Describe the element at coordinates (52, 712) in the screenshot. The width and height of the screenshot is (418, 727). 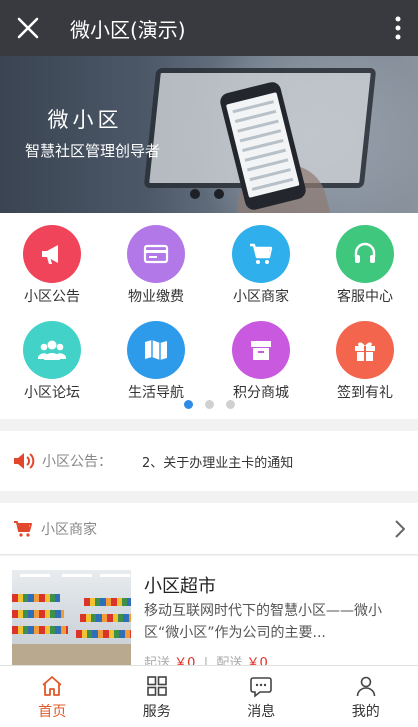
I see `tab-label: 首页` at that location.